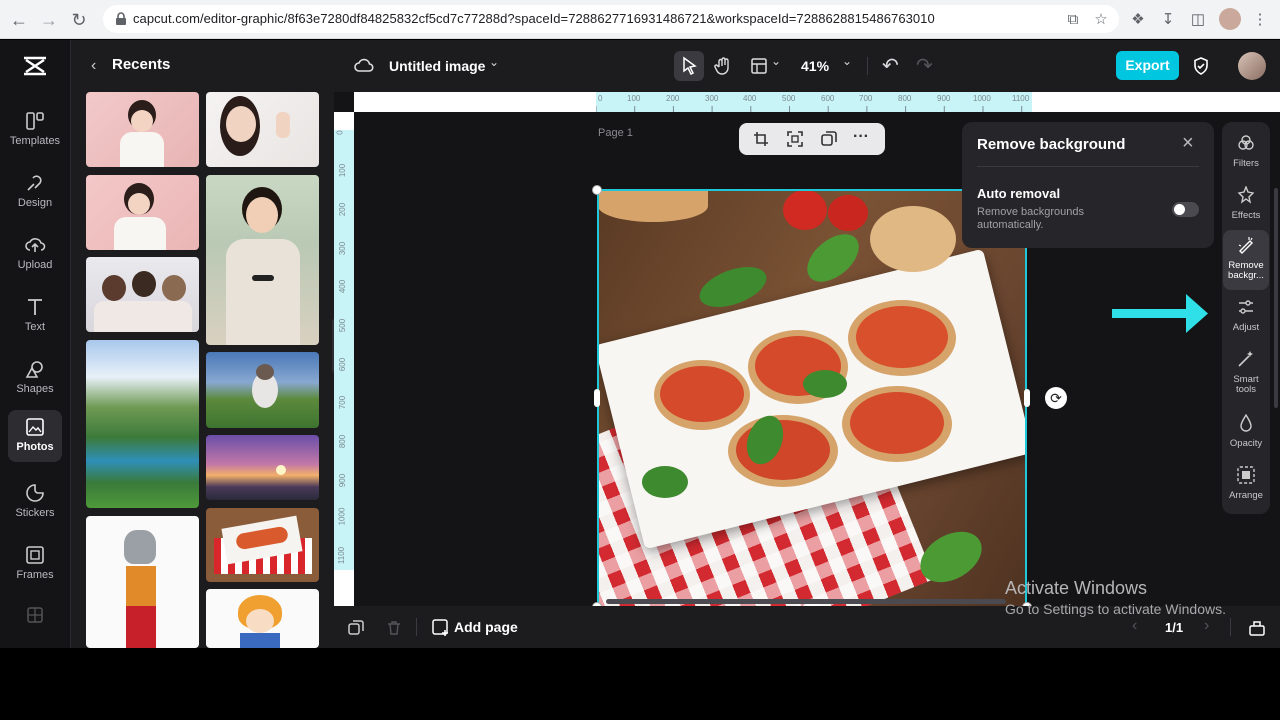 The width and height of the screenshot is (1280, 720). Describe the element at coordinates (1252, 66) in the screenshot. I see `user-avatar` at that location.